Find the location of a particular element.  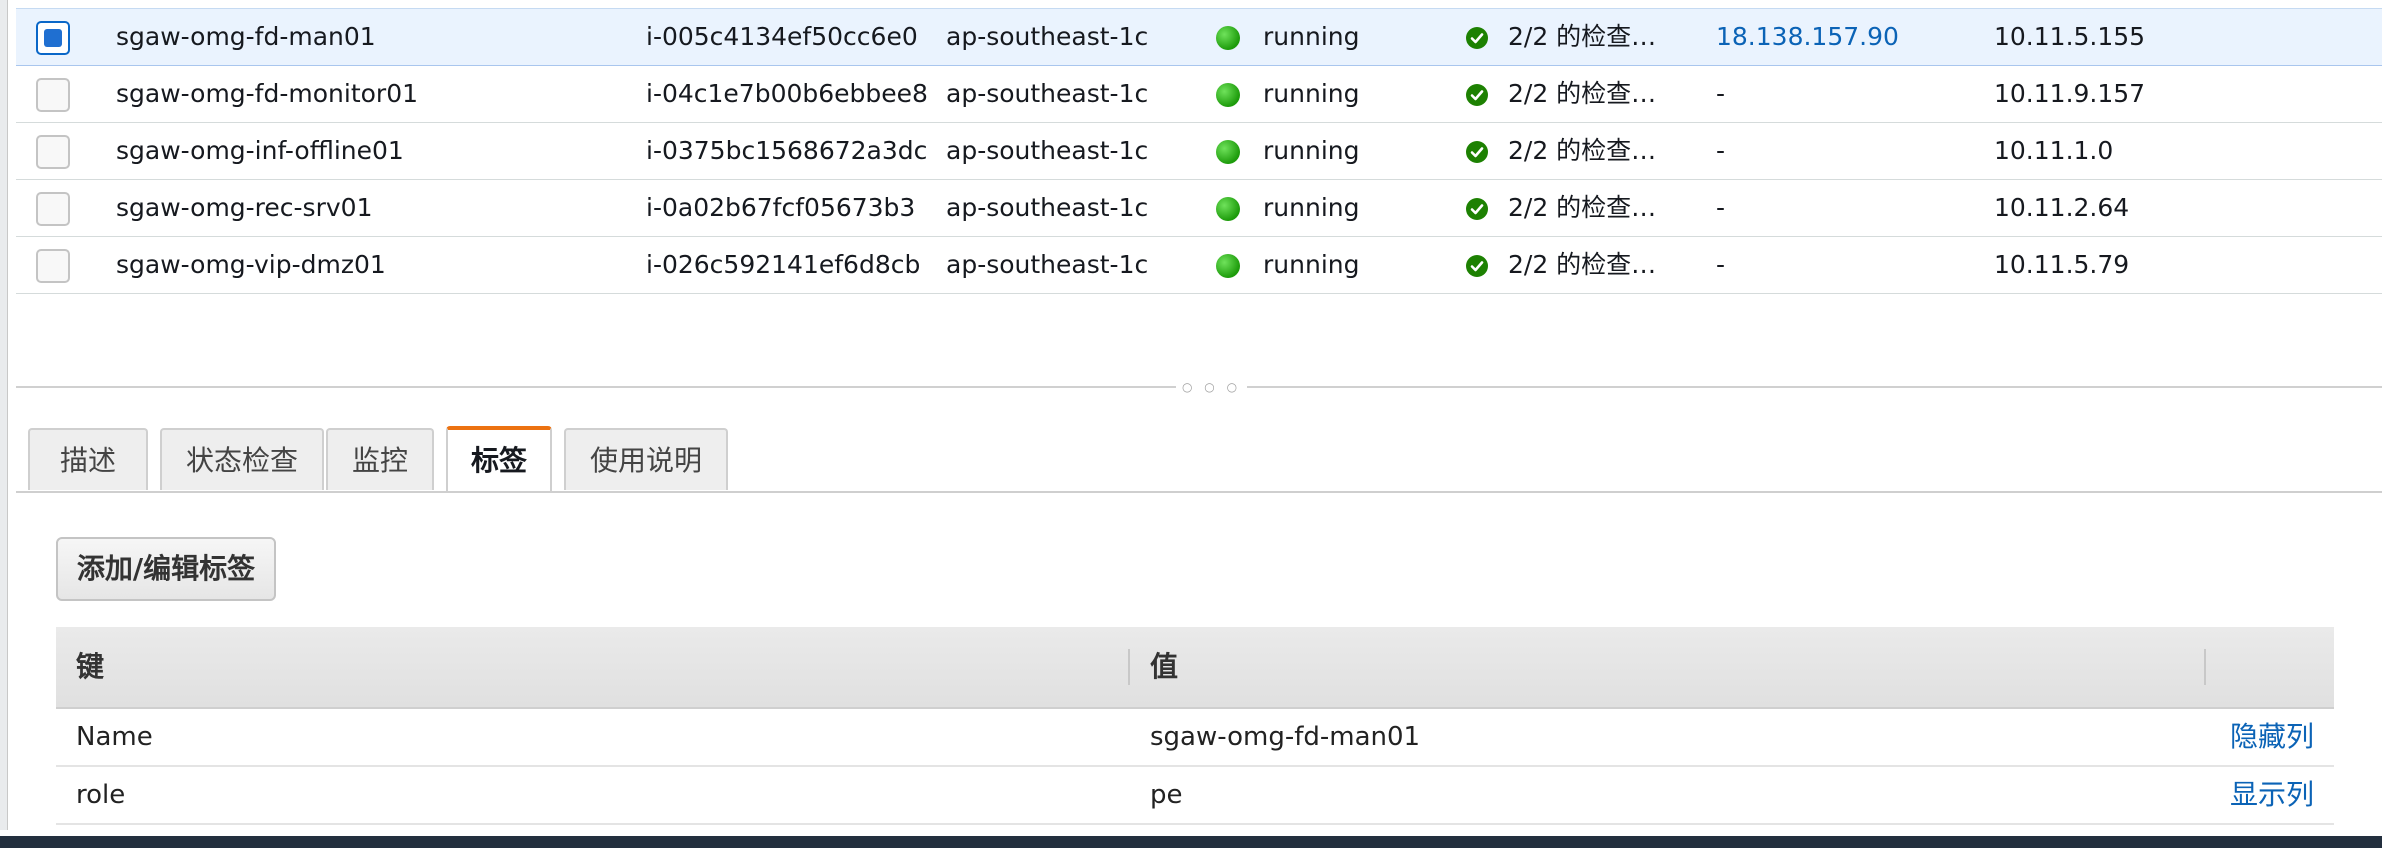

bottom-status-bar is located at coordinates (1191, 842).